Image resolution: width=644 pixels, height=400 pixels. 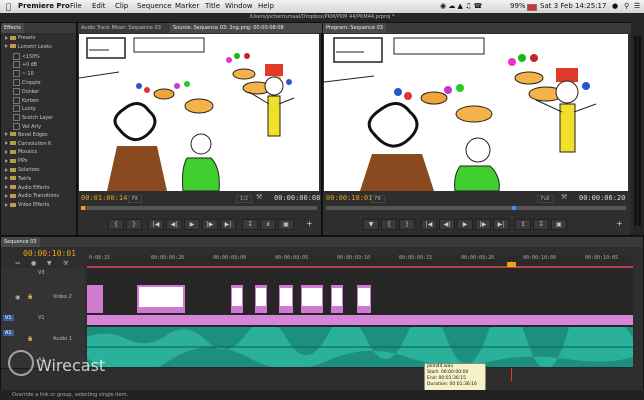 I want to click on app-menu: Premiere Pro, so click(x=44, y=6).